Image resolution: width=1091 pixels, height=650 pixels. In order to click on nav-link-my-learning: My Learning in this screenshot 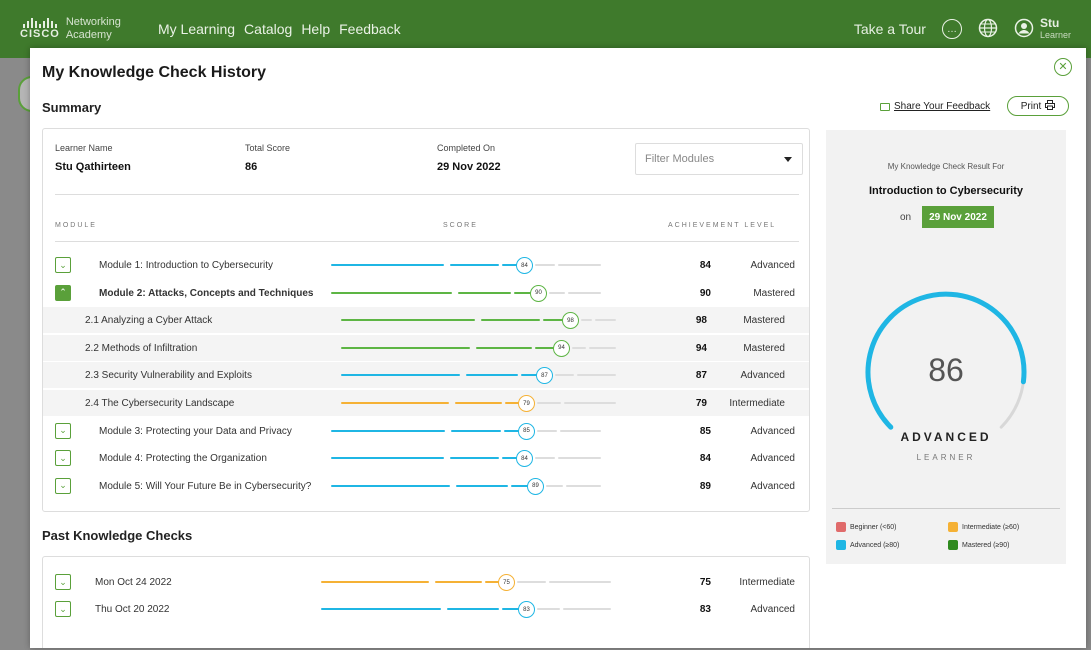, I will do `click(196, 29)`.